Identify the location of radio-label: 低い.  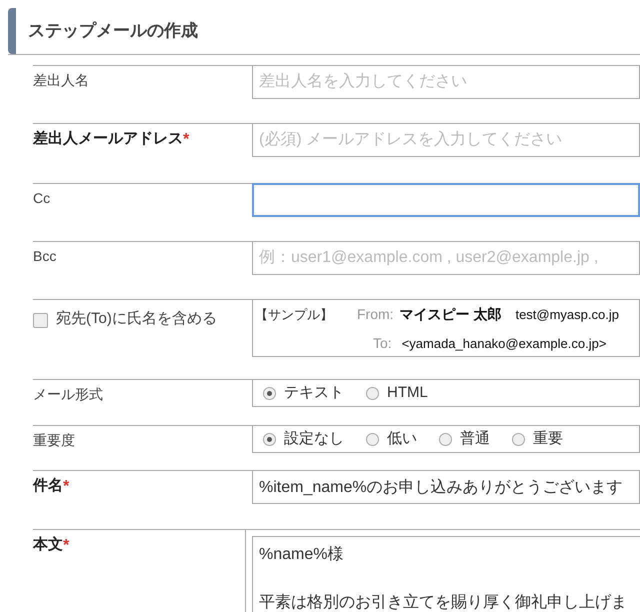
(402, 439).